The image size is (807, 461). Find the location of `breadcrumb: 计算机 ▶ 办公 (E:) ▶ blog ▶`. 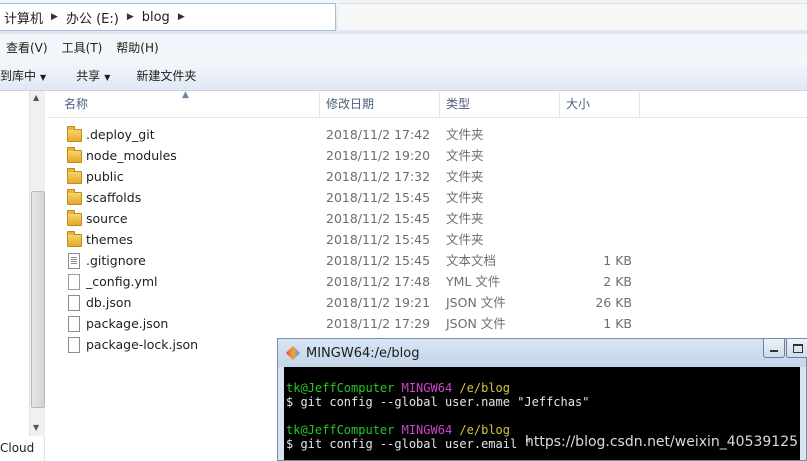

breadcrumb: 计算机 ▶ 办公 (E:) ▶ blog ▶ is located at coordinates (168, 17).